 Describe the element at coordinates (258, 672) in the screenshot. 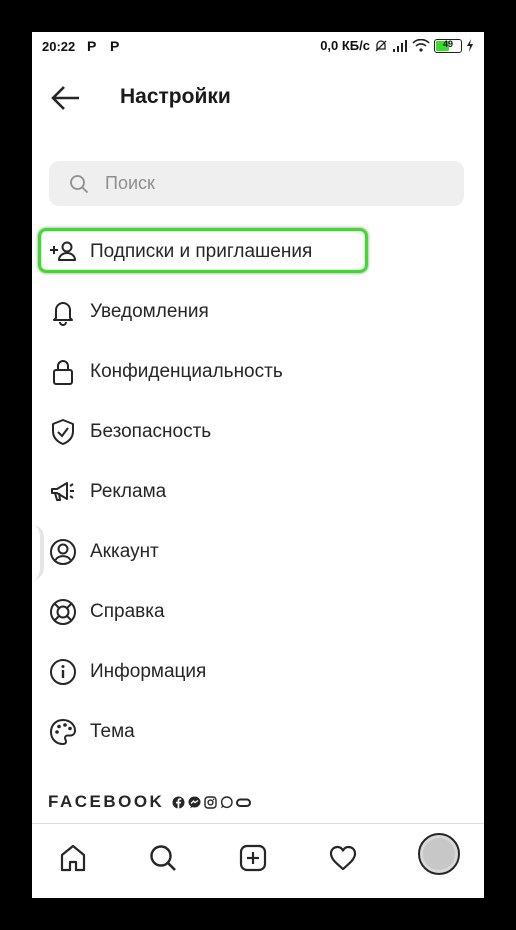

I see `menu-item-about: Информация` at that location.